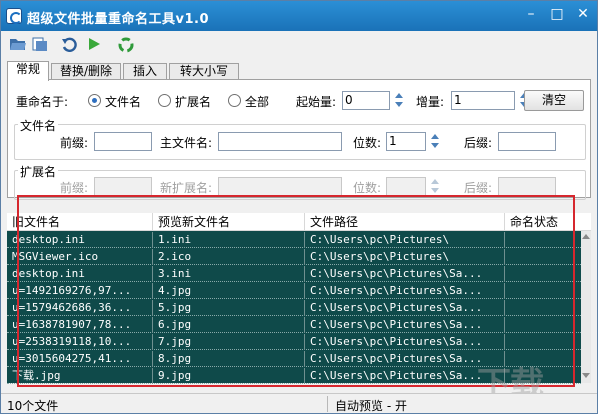  Describe the element at coordinates (38, 125) in the screenshot. I see `filename-group-title: 文件名` at that location.